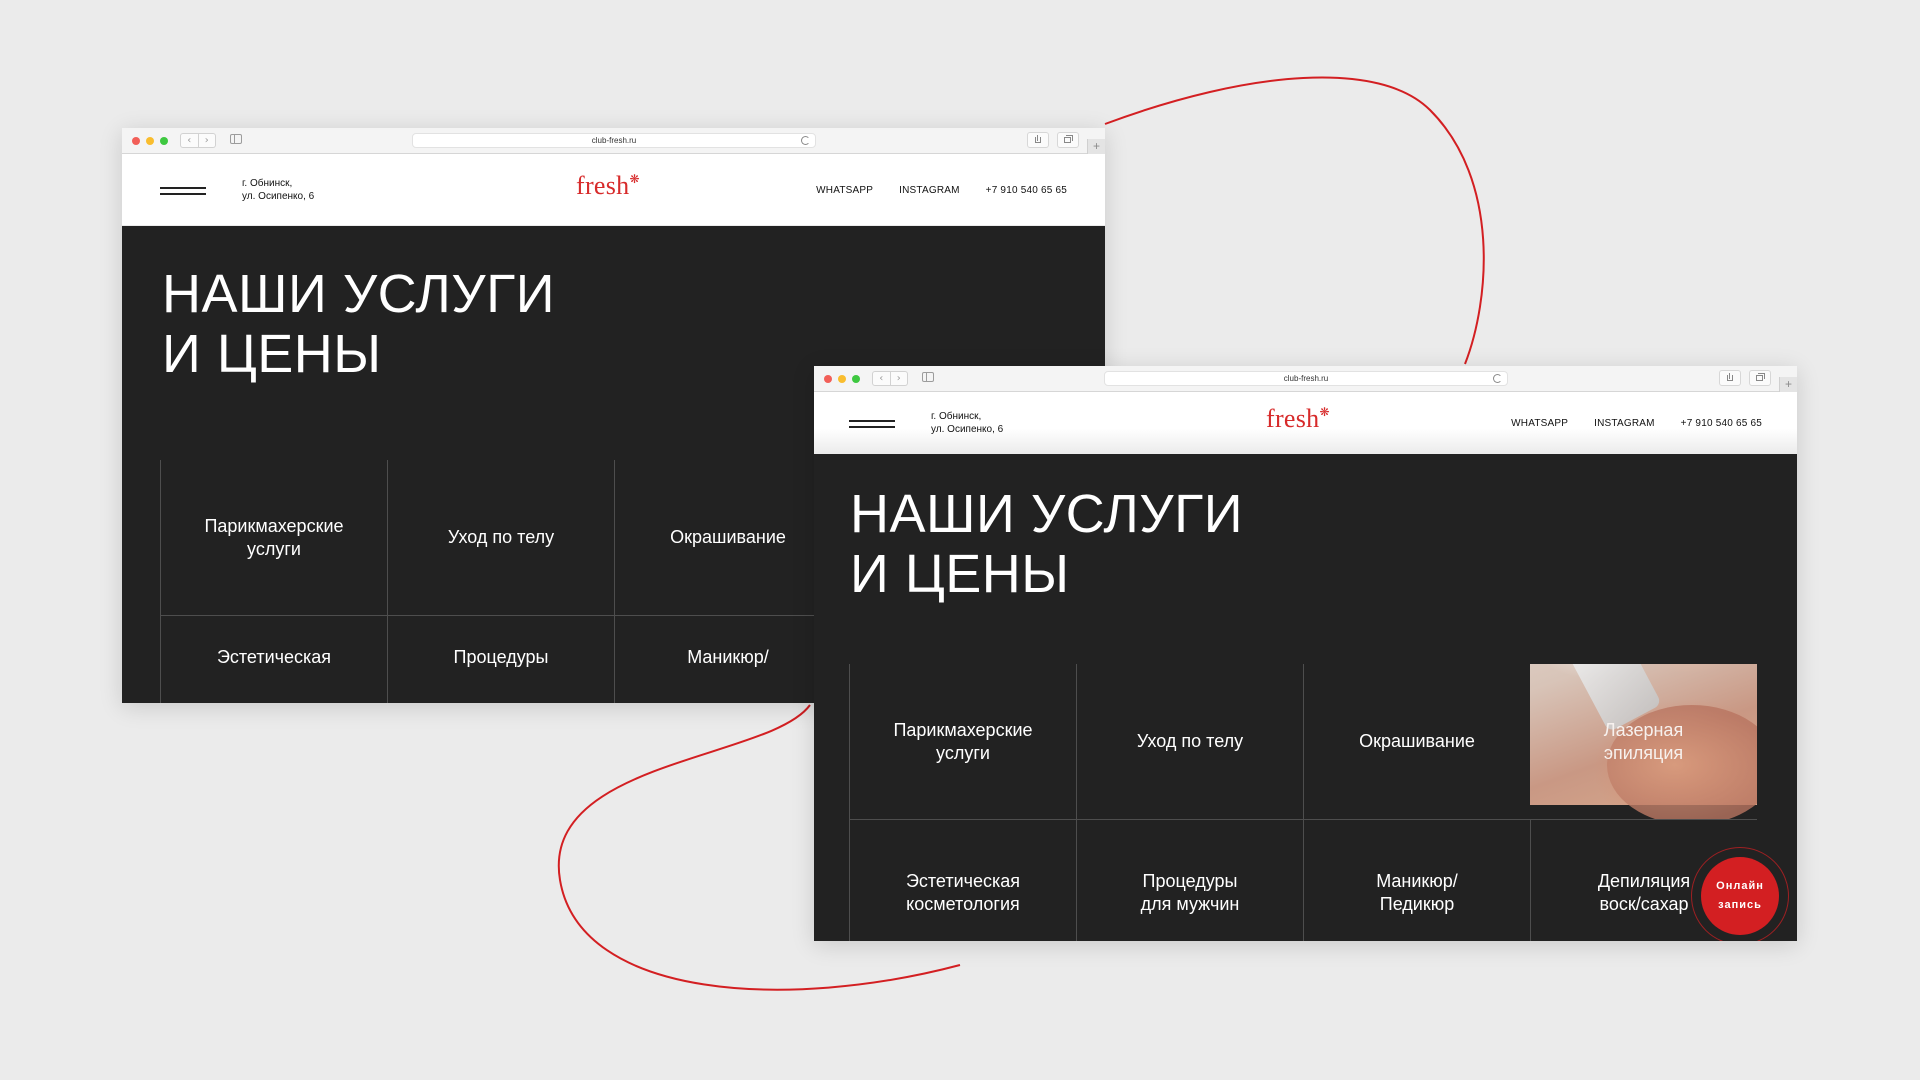  What do you see at coordinates (963, 892) in the screenshot?
I see `service-label: Эстетическая косметология` at bounding box center [963, 892].